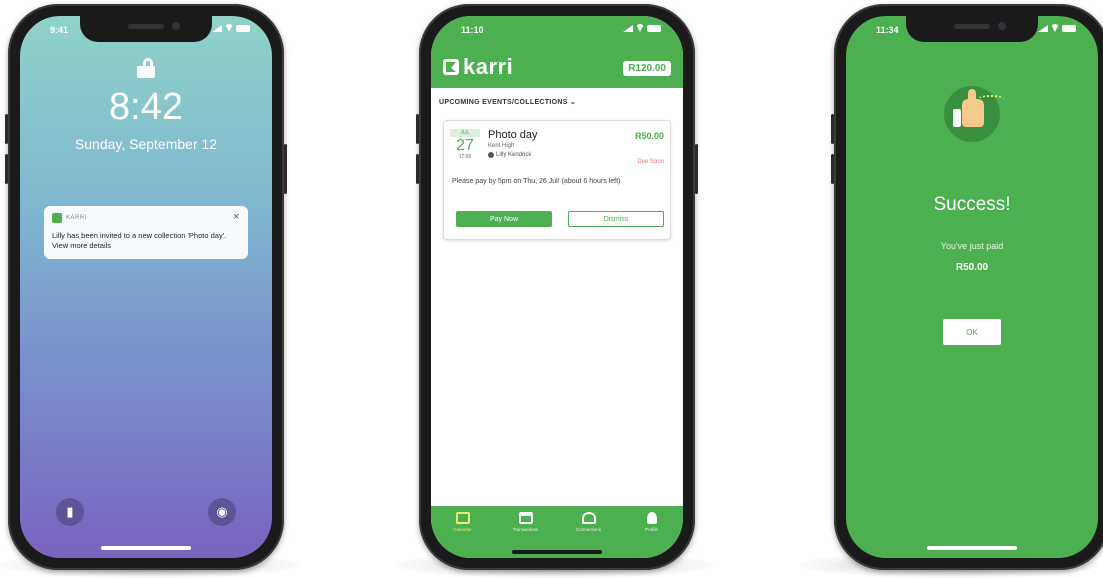 The height and width of the screenshot is (578, 1103). Describe the element at coordinates (70, 512) in the screenshot. I see `flashlight-icon: ▮` at that location.